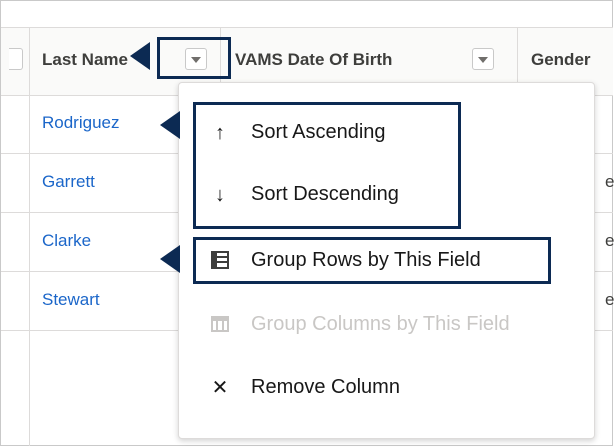 The height and width of the screenshot is (448, 615). I want to click on group-columns-icon, so click(220, 325).